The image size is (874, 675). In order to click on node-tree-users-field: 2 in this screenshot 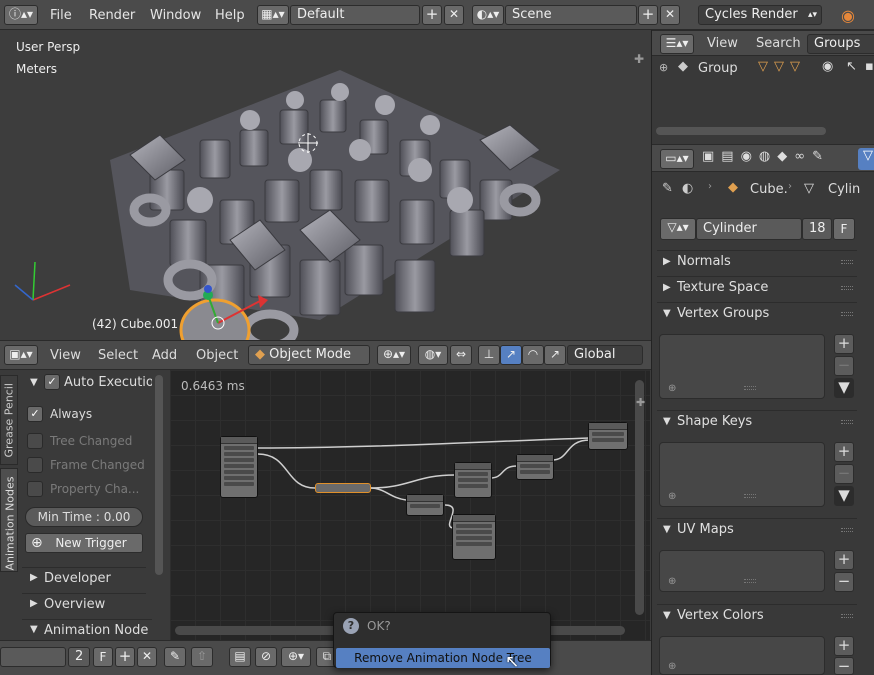, I will do `click(79, 657)`.